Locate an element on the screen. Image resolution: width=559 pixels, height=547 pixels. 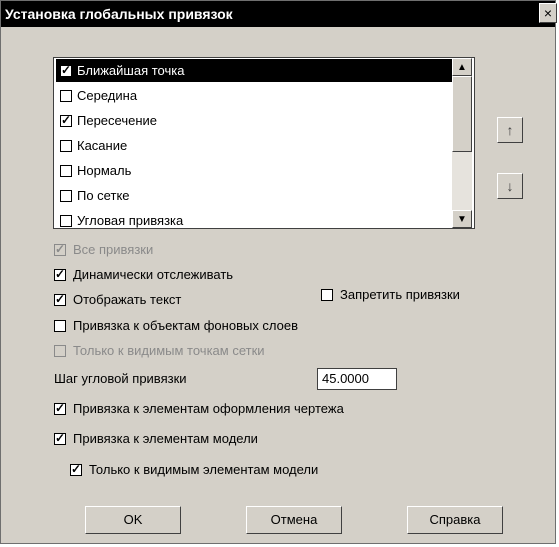
list-item: Ближайшая точка is located at coordinates (254, 70).